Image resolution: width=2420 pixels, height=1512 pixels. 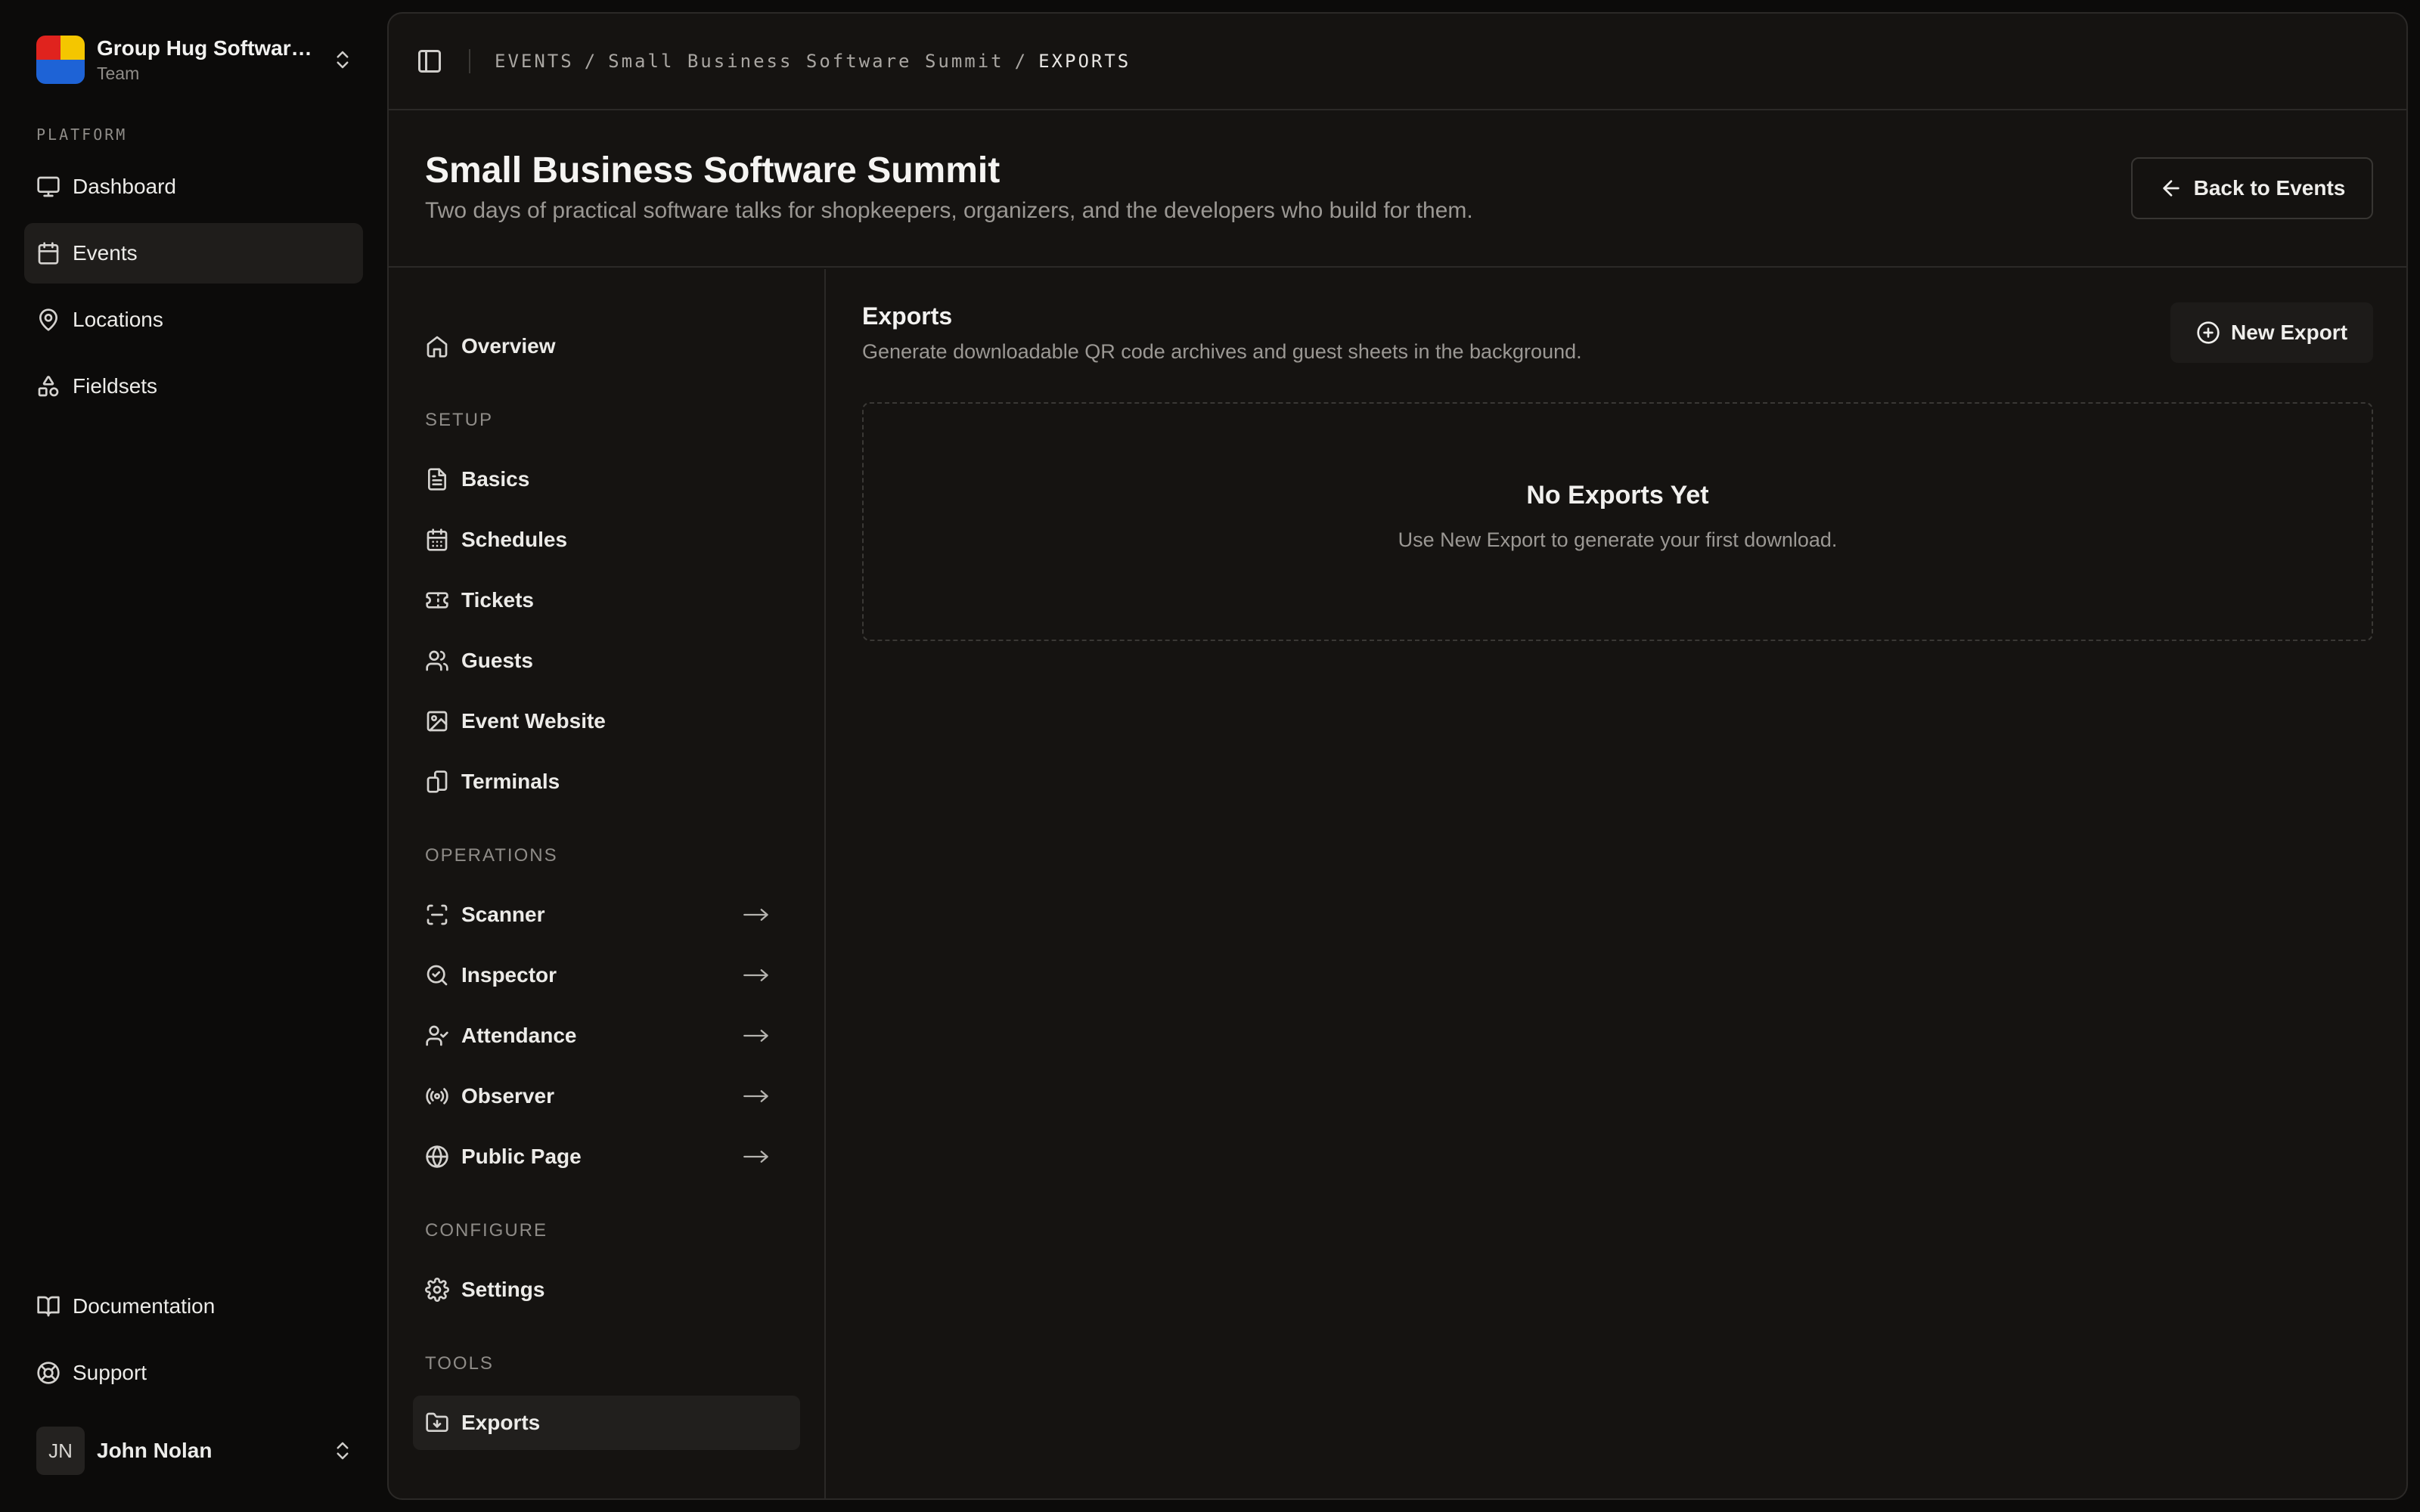 I want to click on map-pin-icon, so click(x=48, y=320).